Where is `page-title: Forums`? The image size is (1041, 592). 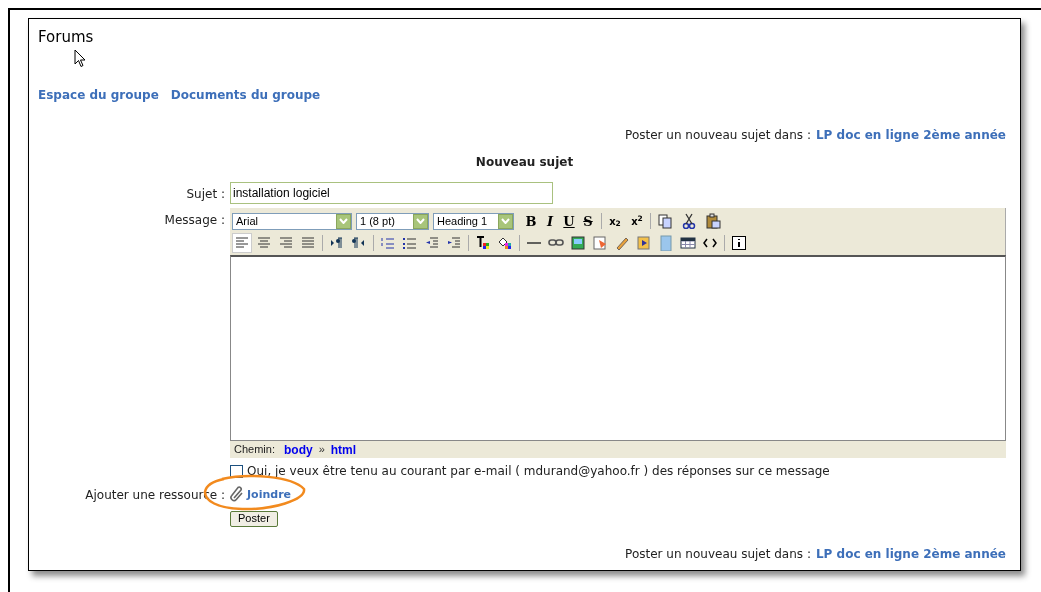 page-title: Forums is located at coordinates (66, 37).